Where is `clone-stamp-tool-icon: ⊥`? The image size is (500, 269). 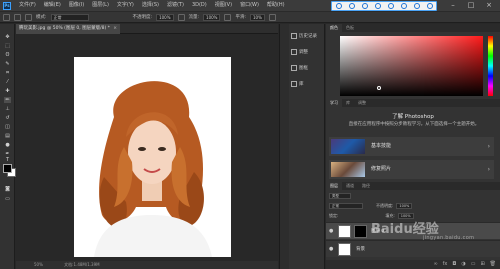
clone-stamp-tool-icon: ⊥ is located at coordinates (7, 109).